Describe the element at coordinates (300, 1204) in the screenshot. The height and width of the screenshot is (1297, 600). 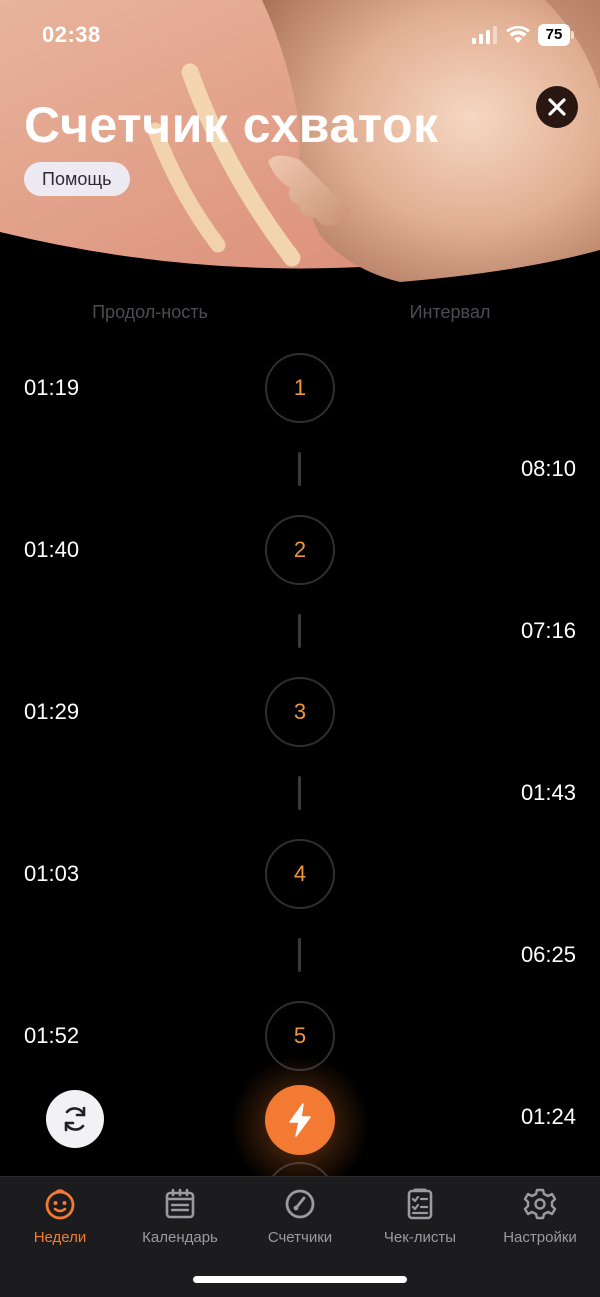
I see `gauge-icon` at that location.